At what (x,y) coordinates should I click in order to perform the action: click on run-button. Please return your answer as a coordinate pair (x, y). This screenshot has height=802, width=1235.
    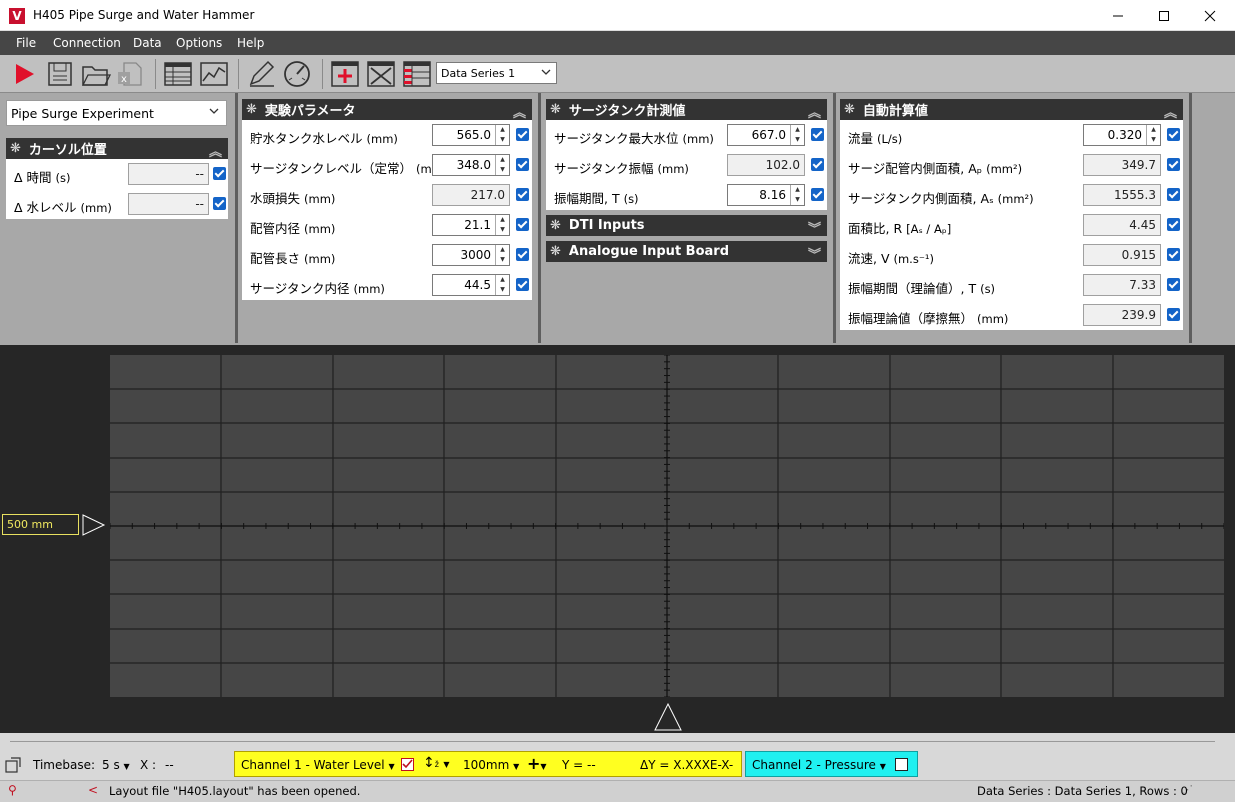
    Looking at the image, I should click on (24, 74).